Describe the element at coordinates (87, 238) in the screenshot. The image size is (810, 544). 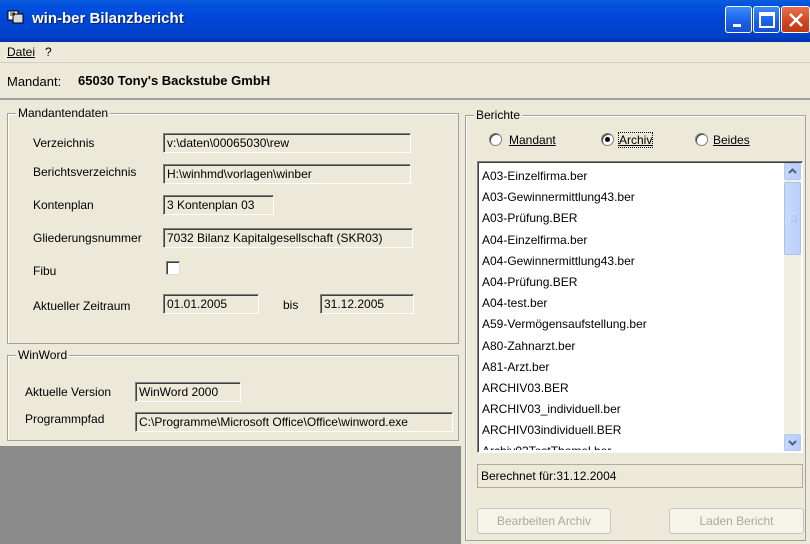
I see `label-gliederungsnummer: Gliederungsnummer` at that location.